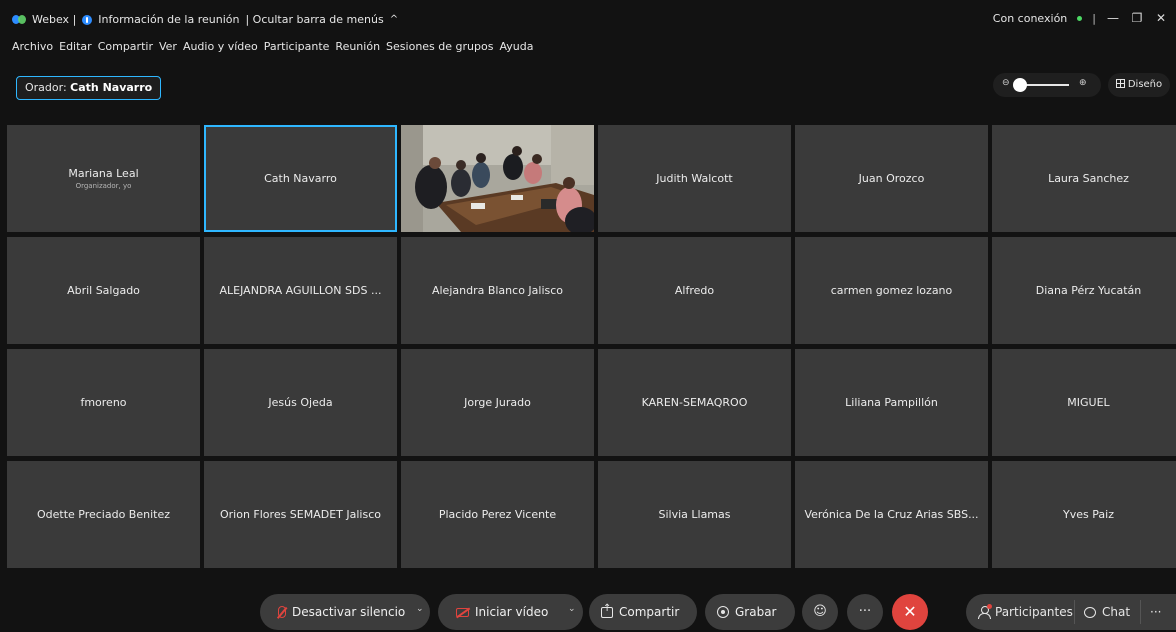 This screenshot has height=632, width=1176. I want to click on participant-tile: Juan Orozco, so click(891, 178).